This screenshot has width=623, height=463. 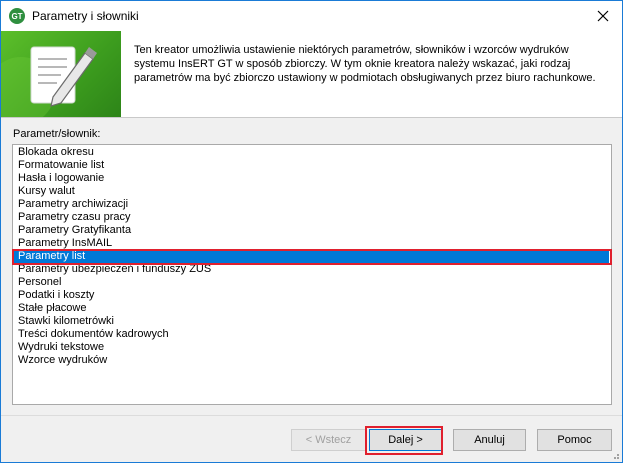 What do you see at coordinates (57, 134) in the screenshot?
I see `list-label: Parametr/słownik:` at bounding box center [57, 134].